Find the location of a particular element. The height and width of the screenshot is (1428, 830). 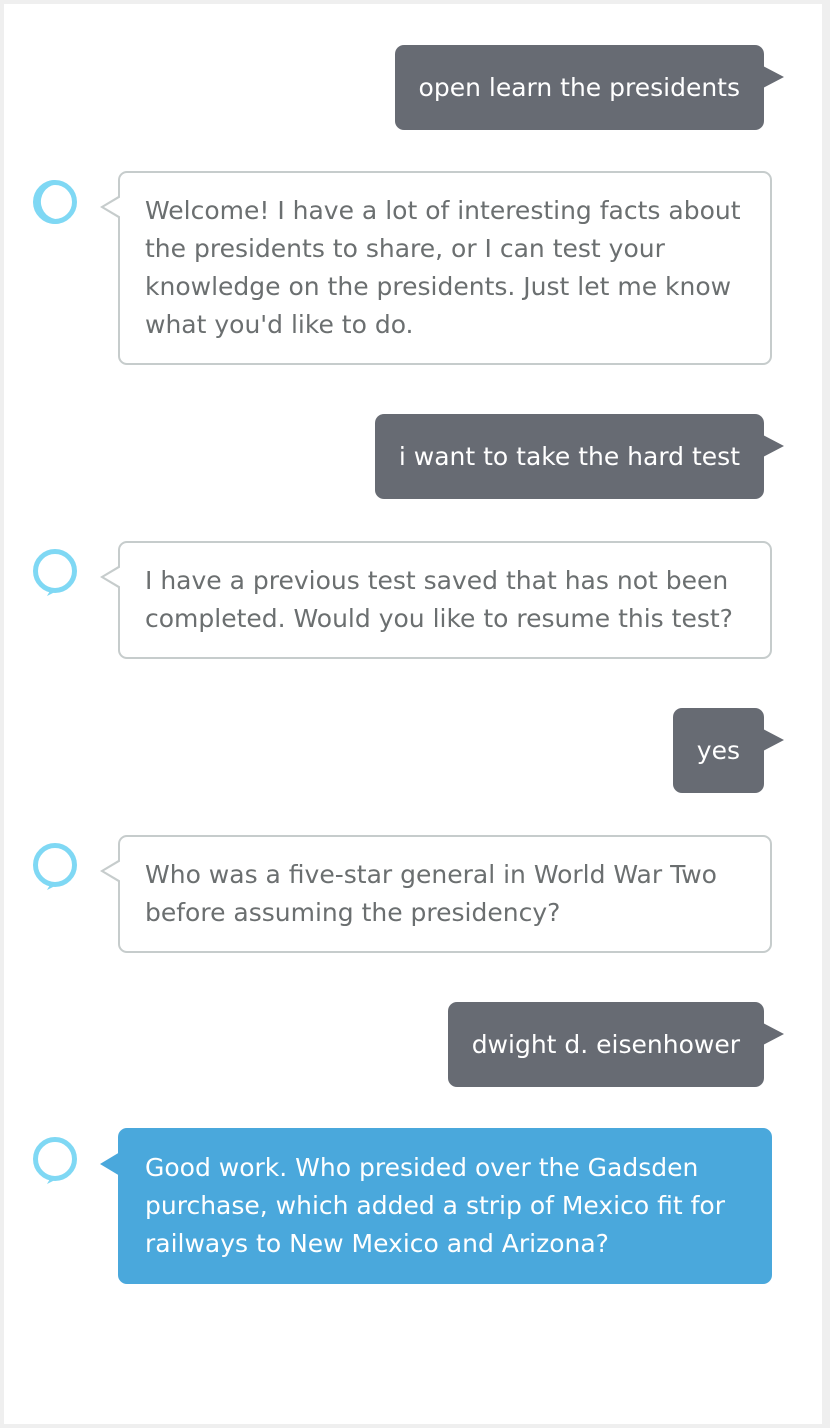

user-message-bubble: open learn the presidents is located at coordinates (589, 87).